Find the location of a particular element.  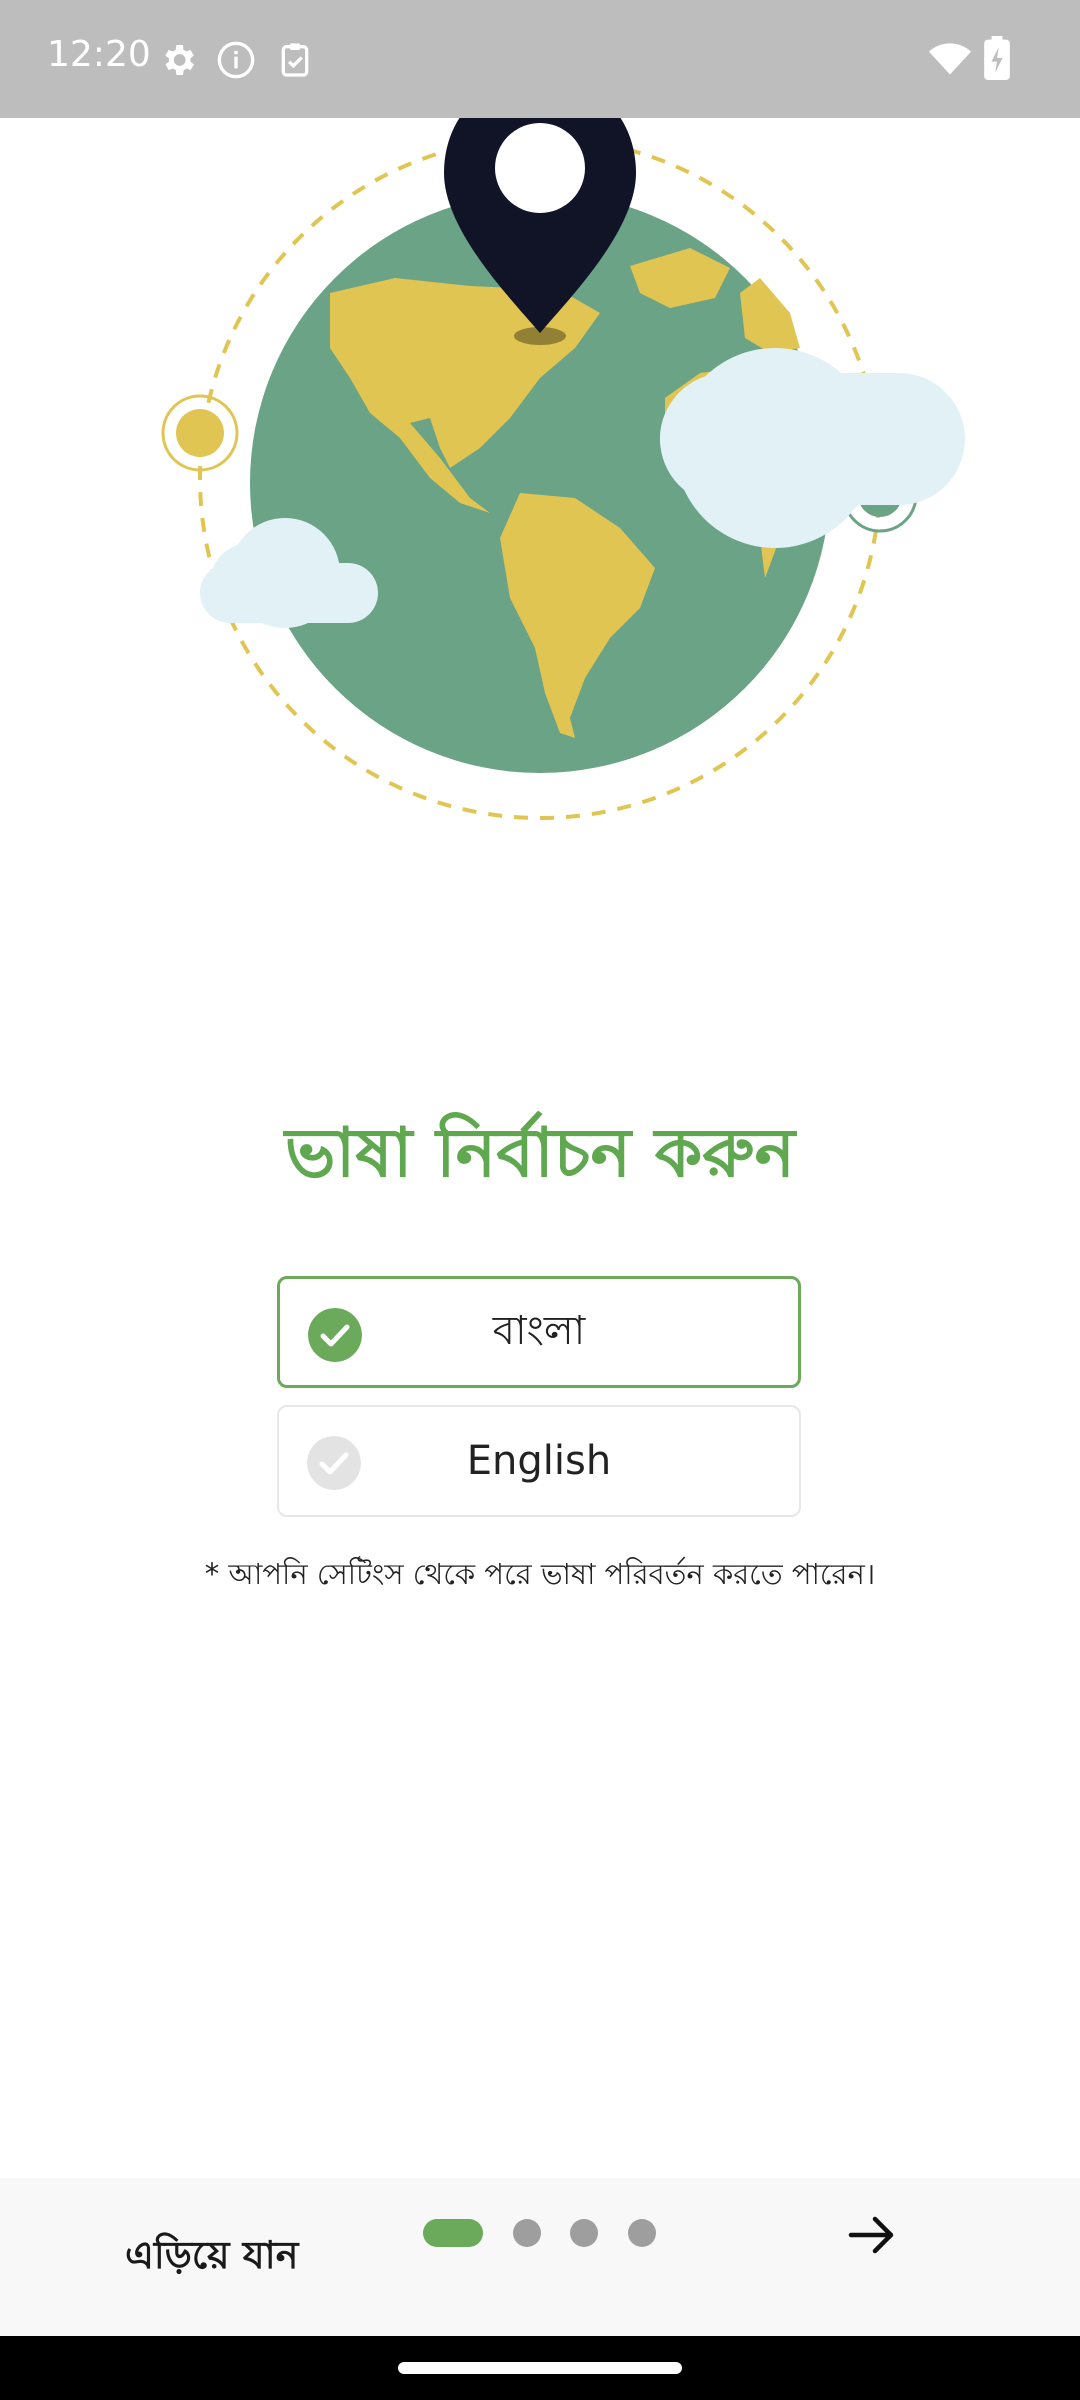

battery-charging-icon is located at coordinates (997, 58).